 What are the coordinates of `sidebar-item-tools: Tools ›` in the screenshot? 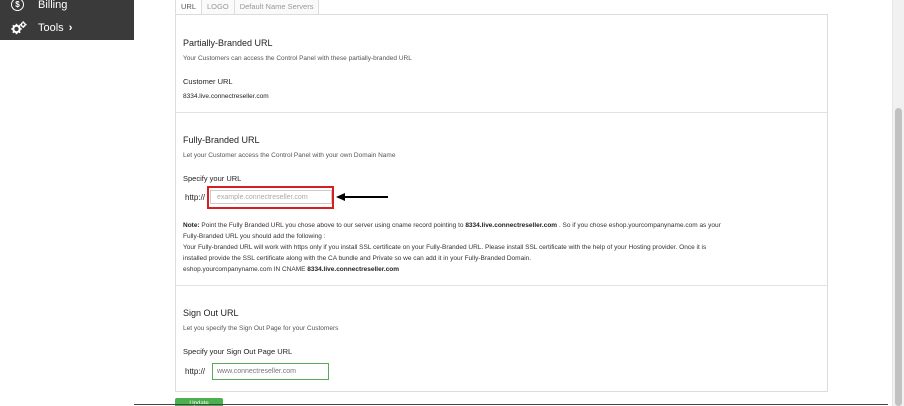 It's located at (67, 28).